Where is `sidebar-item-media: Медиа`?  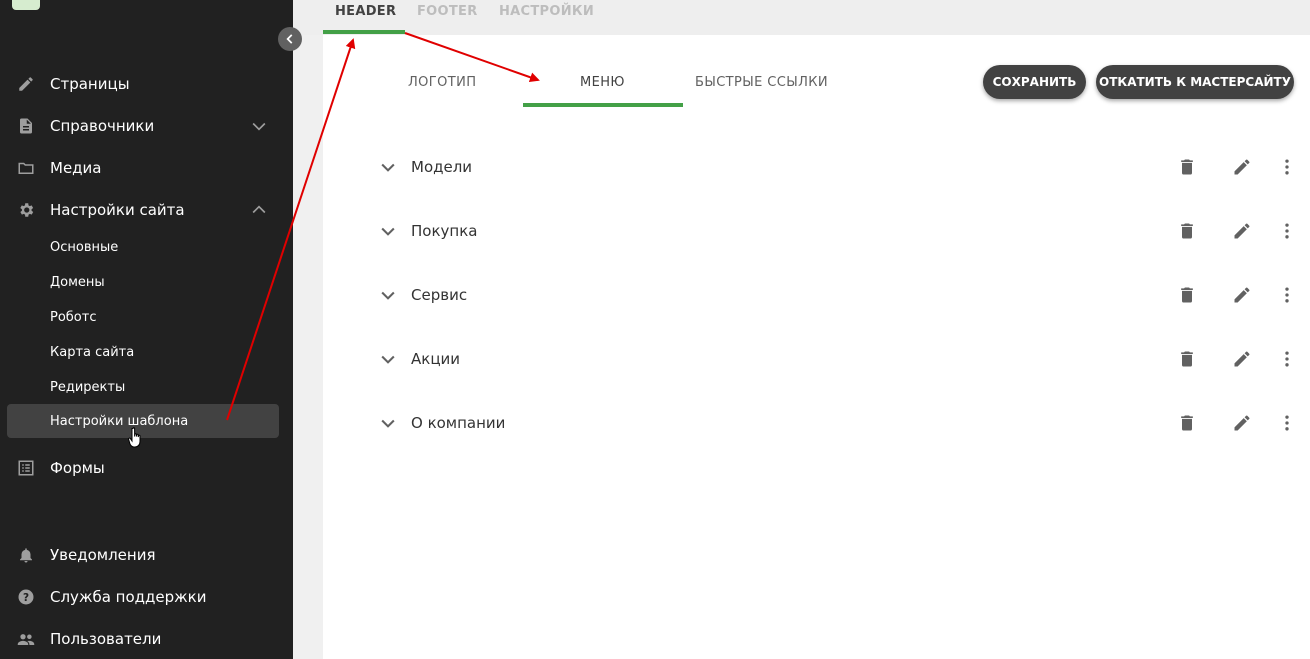
sidebar-item-media: Медиа is located at coordinates (146, 168).